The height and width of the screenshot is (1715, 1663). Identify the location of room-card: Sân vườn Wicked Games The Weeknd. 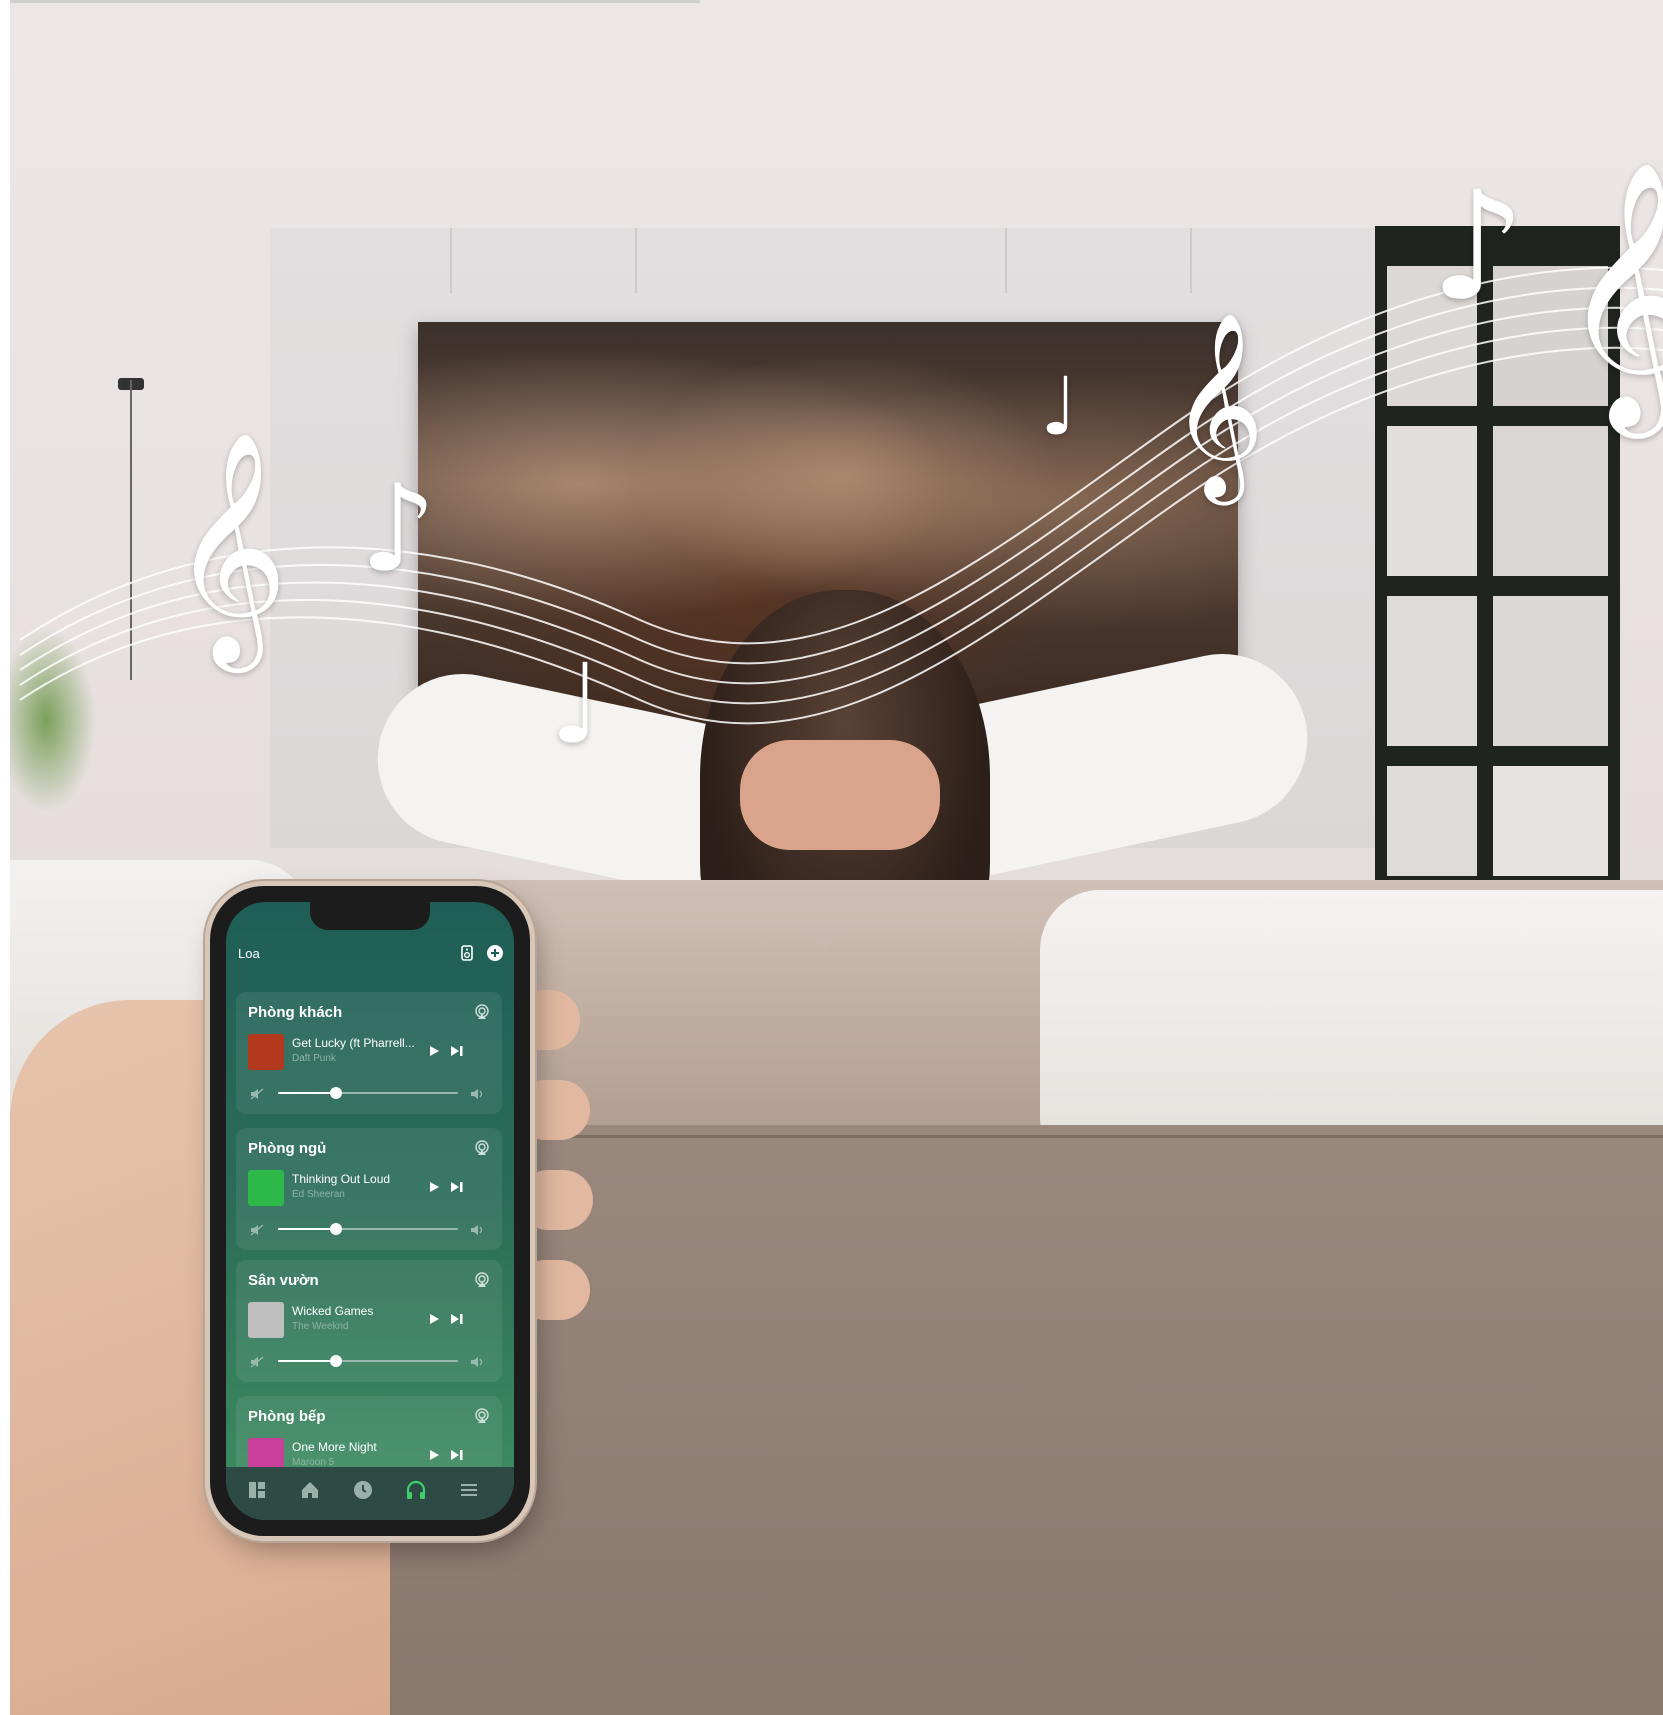
(369, 1321).